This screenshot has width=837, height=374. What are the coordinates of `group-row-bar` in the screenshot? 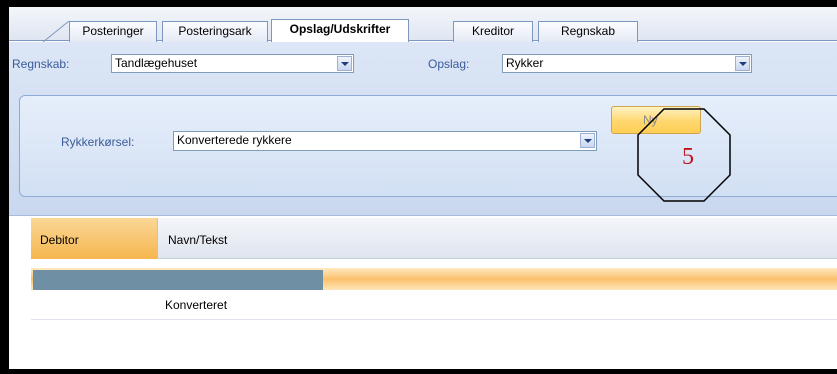 It's located at (178, 280).